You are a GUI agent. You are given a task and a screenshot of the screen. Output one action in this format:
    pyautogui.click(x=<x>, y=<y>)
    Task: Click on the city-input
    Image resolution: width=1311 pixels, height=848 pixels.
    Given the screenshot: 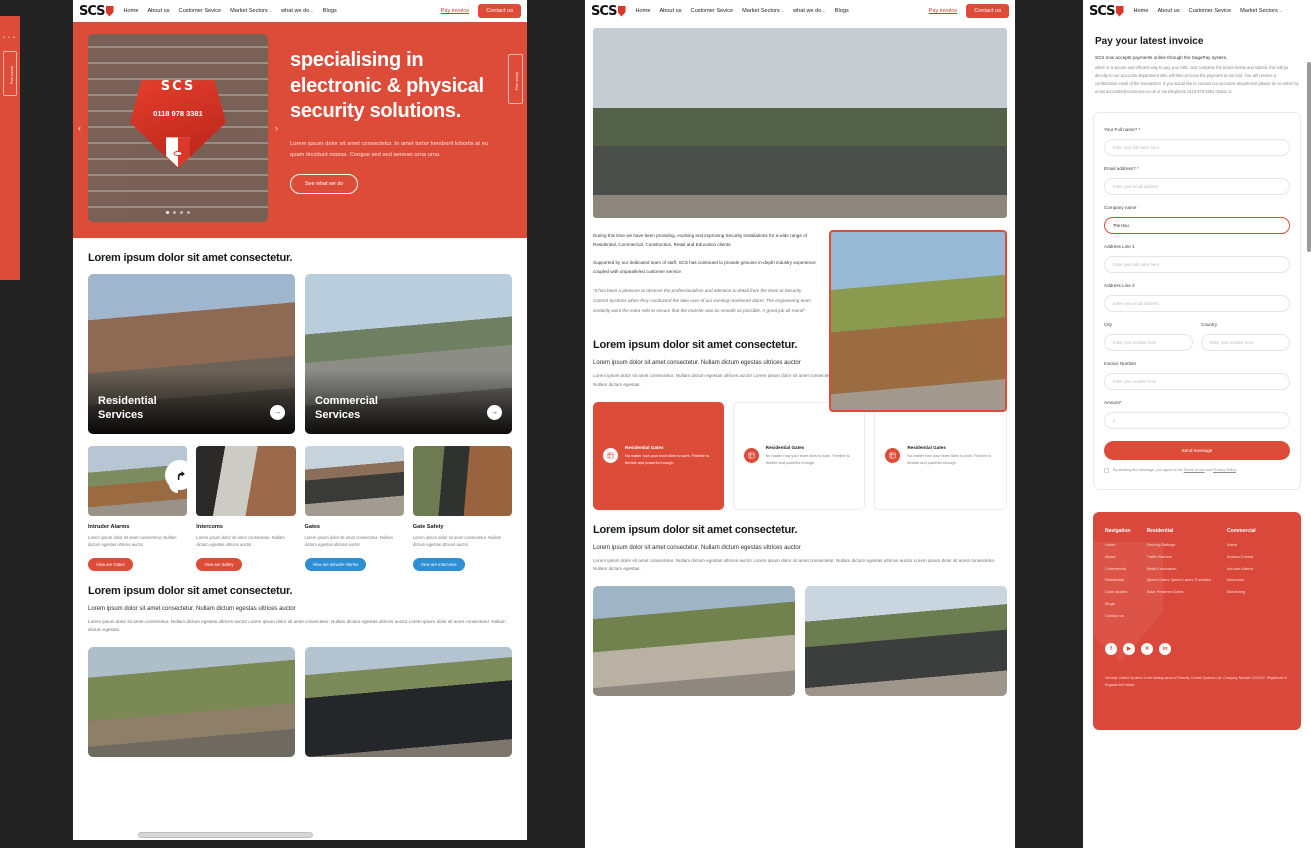 What is the action you would take?
    pyautogui.click(x=1148, y=342)
    